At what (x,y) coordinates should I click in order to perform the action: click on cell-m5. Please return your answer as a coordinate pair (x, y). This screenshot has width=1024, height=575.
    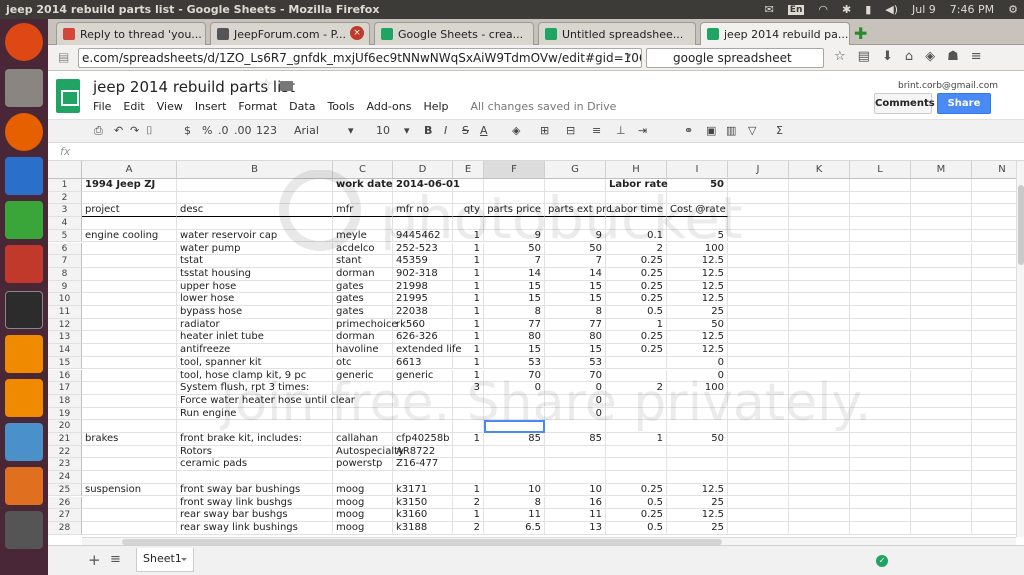
    Looking at the image, I should click on (941, 236).